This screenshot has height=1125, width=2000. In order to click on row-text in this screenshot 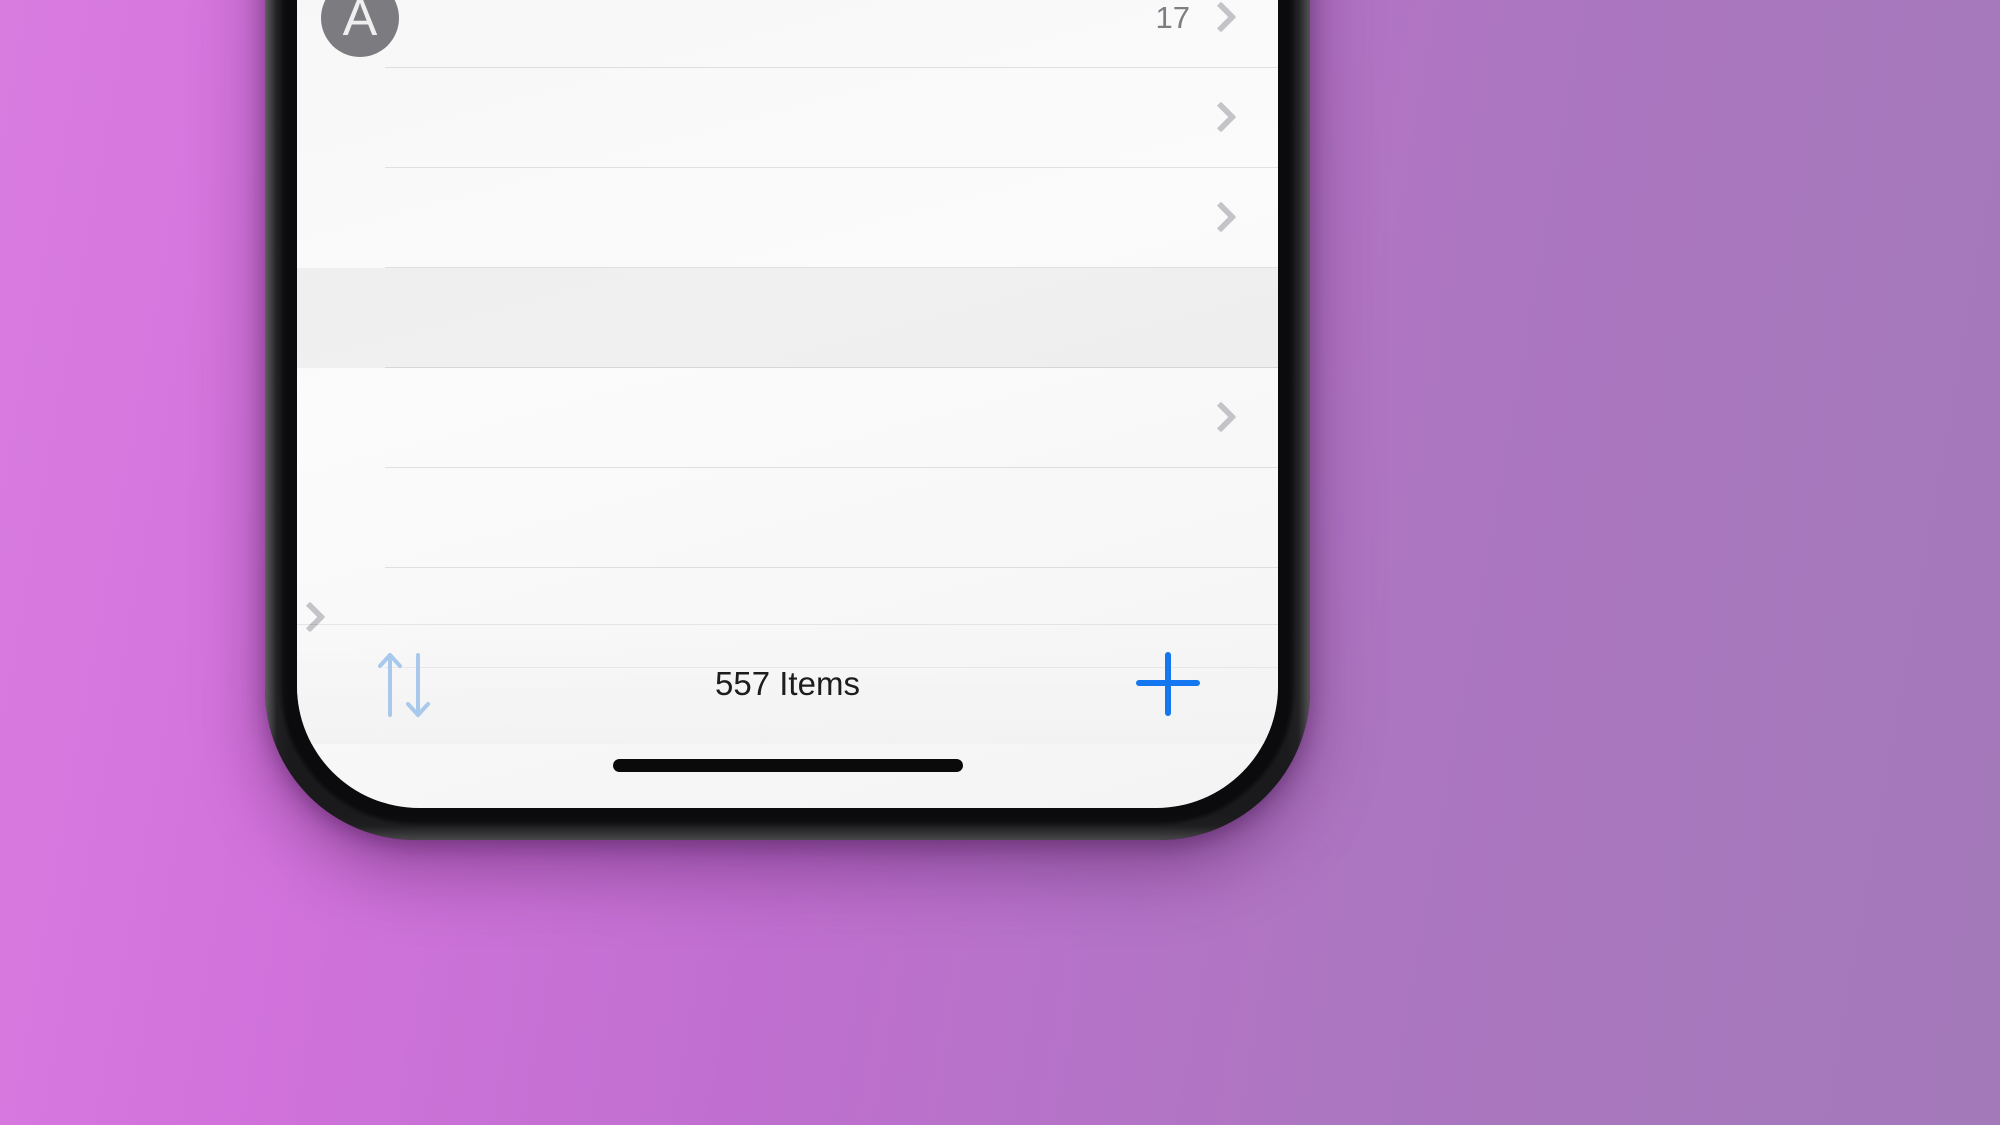, I will do `click(788, 18)`.